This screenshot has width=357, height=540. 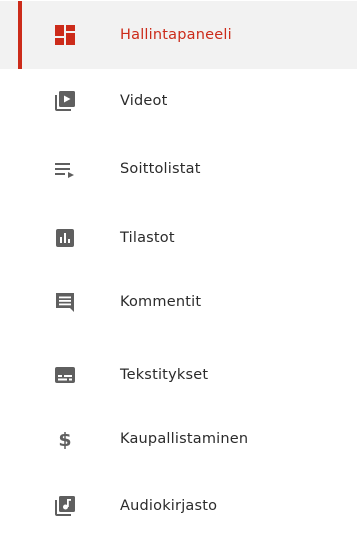 I want to click on sidebar-item-label: Soittolistat, so click(x=160, y=169).